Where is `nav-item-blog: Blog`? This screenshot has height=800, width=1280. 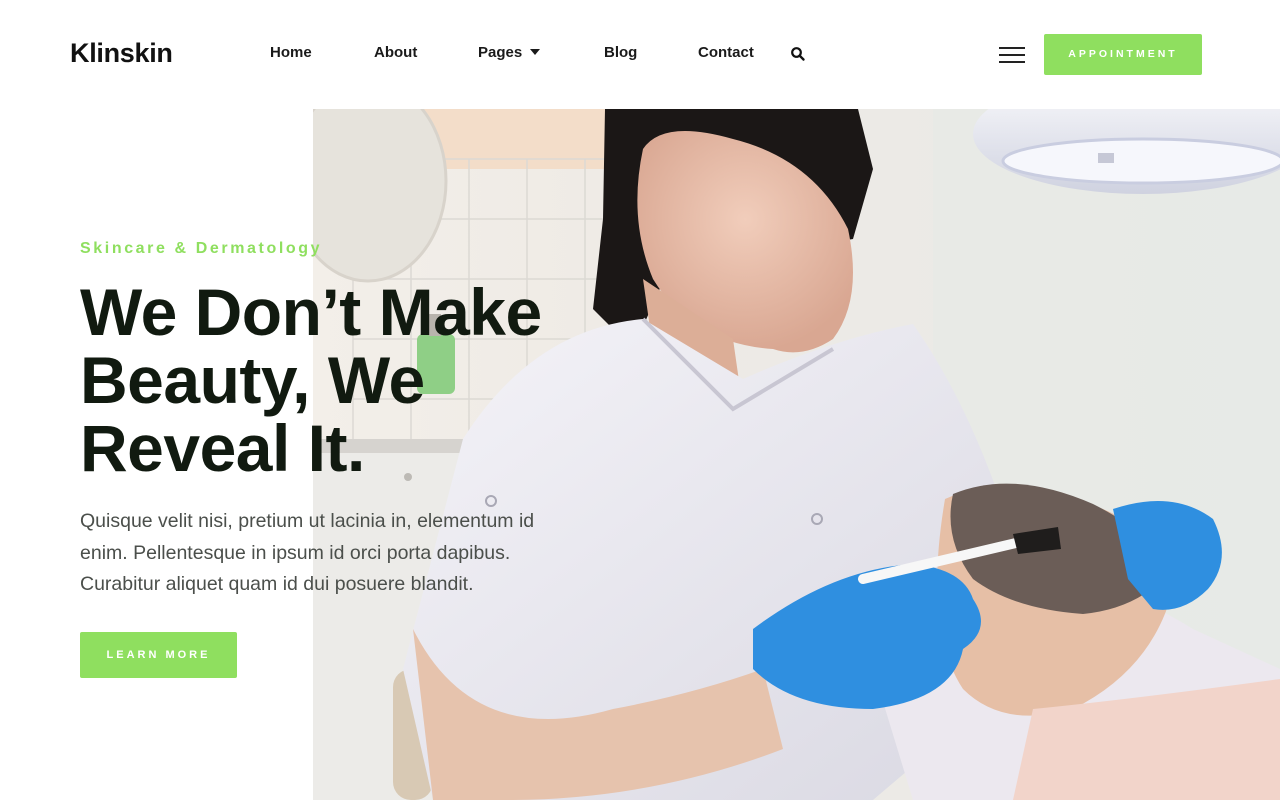
nav-item-blog: Blog is located at coordinates (620, 52).